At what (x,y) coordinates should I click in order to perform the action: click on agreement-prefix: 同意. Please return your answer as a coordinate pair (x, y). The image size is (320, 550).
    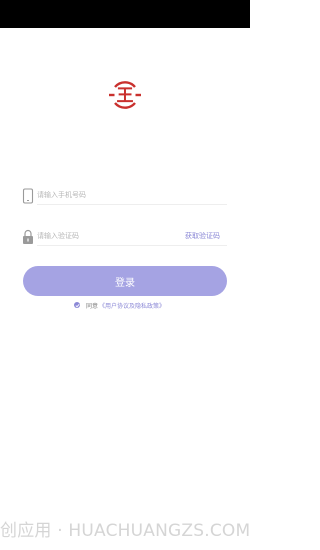
    Looking at the image, I should click on (92, 306).